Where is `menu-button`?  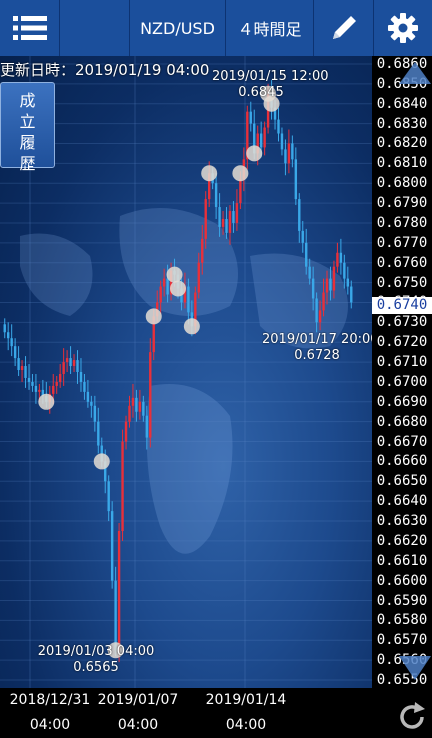 menu-button is located at coordinates (30, 28).